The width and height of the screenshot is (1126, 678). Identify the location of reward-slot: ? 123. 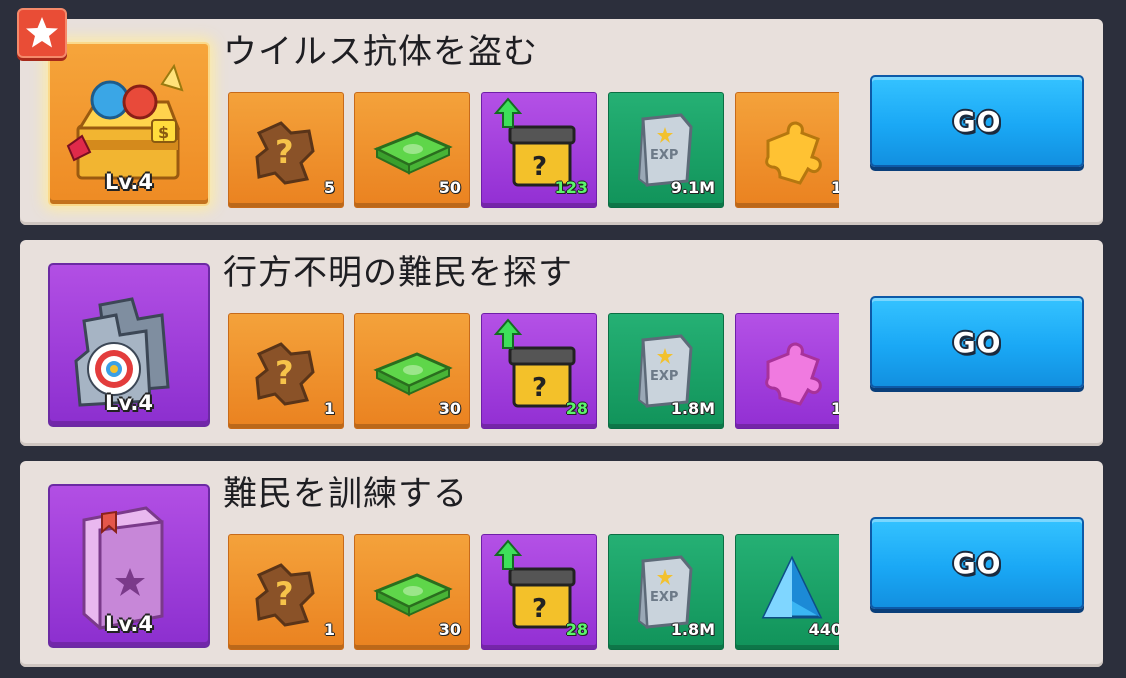
(539, 150).